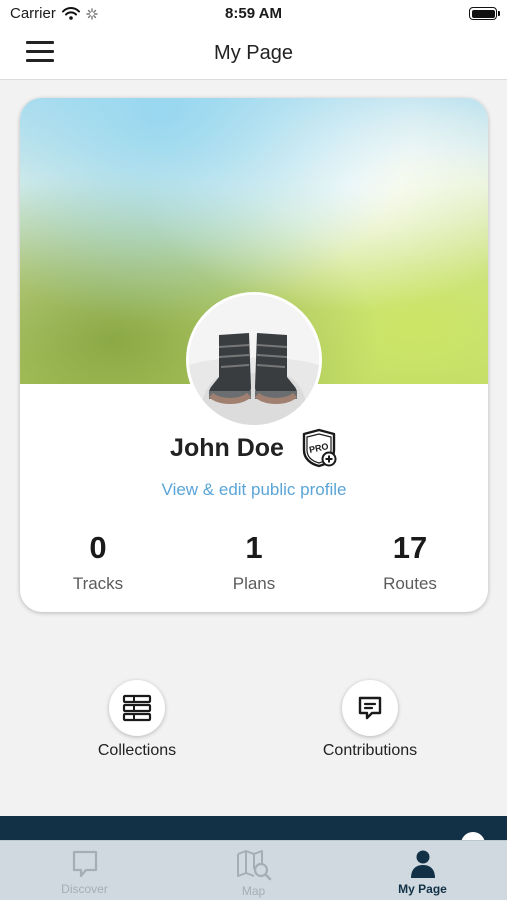 This screenshot has width=507, height=900. I want to click on collections-circle, so click(137, 708).